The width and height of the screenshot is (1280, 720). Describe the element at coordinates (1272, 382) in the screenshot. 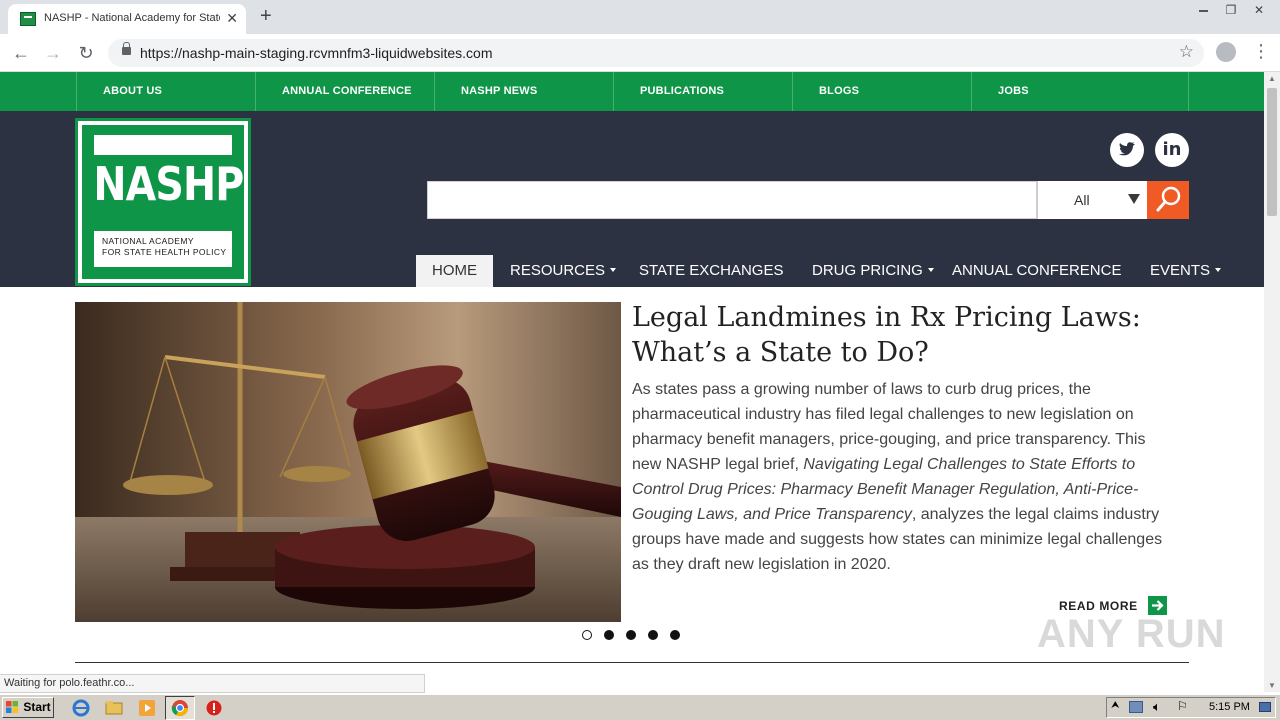

I see `page-scrollbar: ▲ ▼` at that location.